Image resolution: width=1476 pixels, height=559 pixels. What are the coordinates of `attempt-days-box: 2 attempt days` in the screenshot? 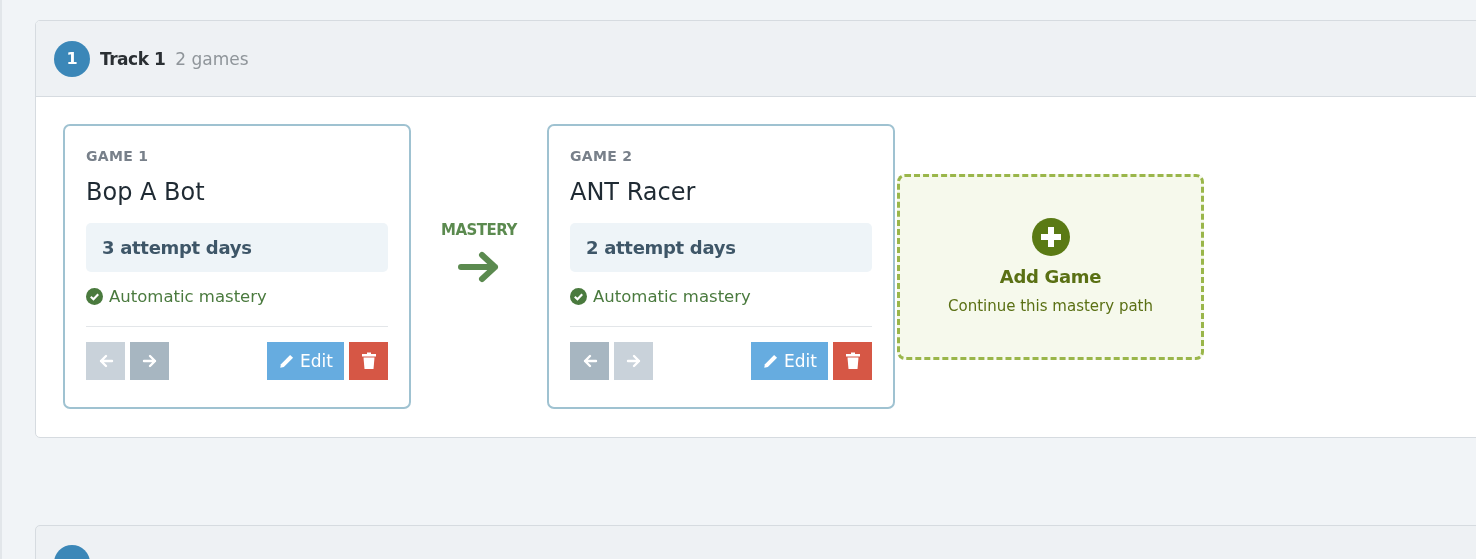 It's located at (721, 247).